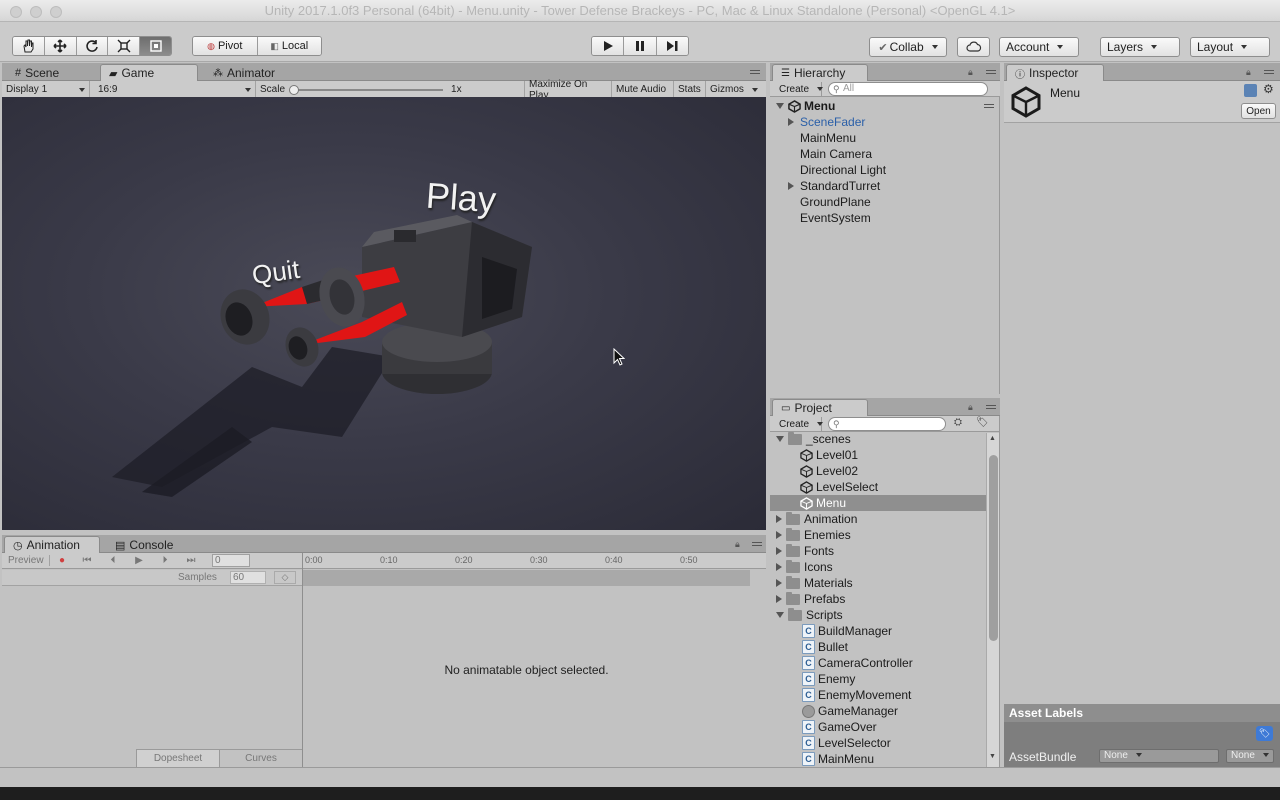 This screenshot has height=800, width=1280. Describe the element at coordinates (568, 90) in the screenshot. I see `maximize-on-play-toggle: Maximize On Play` at that location.